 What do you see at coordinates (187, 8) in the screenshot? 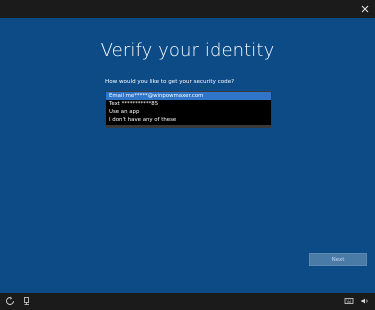
I see `top-bar` at bounding box center [187, 8].